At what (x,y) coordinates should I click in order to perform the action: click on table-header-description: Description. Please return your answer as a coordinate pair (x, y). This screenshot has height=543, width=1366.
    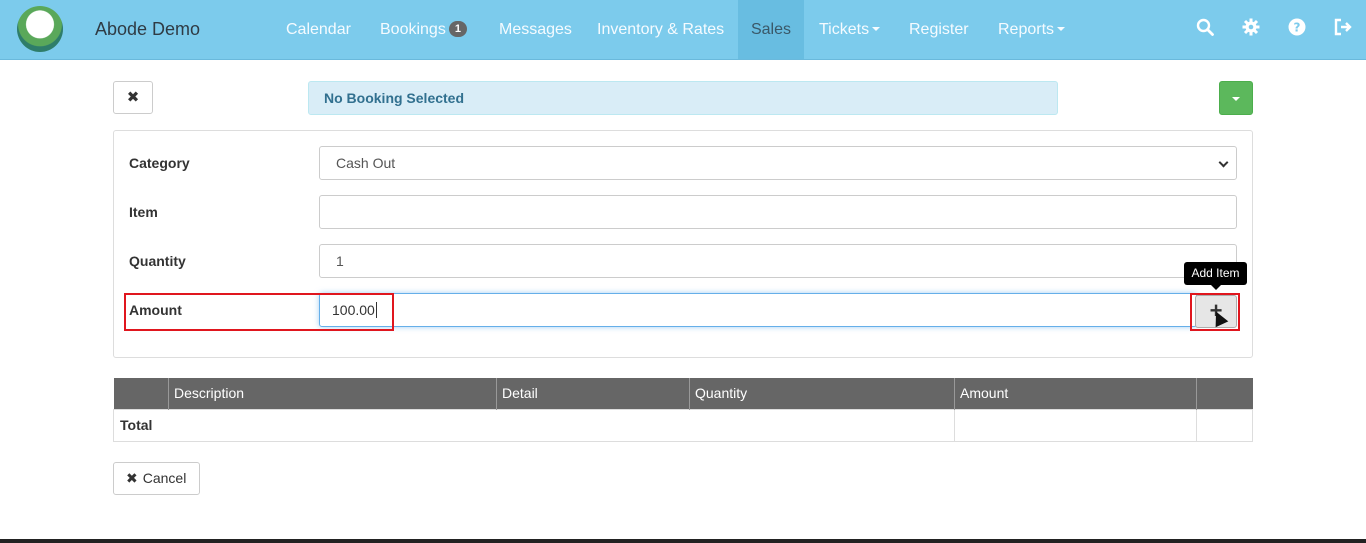
    Looking at the image, I should click on (332, 393).